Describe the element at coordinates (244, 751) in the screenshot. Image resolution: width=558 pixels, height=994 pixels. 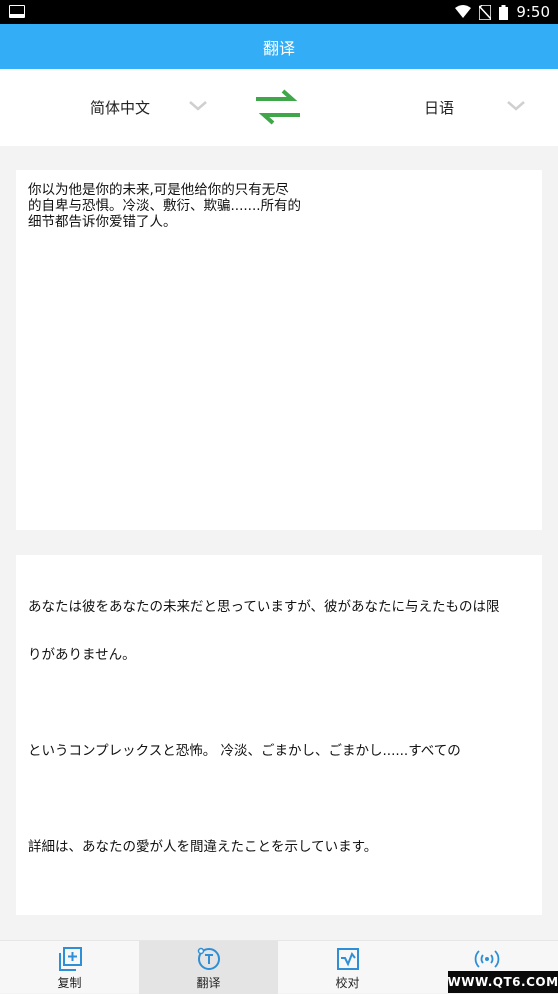
I see `translation-line: というコンプレックスと恐怖。 冷淡、ごまかし、ごまかし......すべての` at that location.